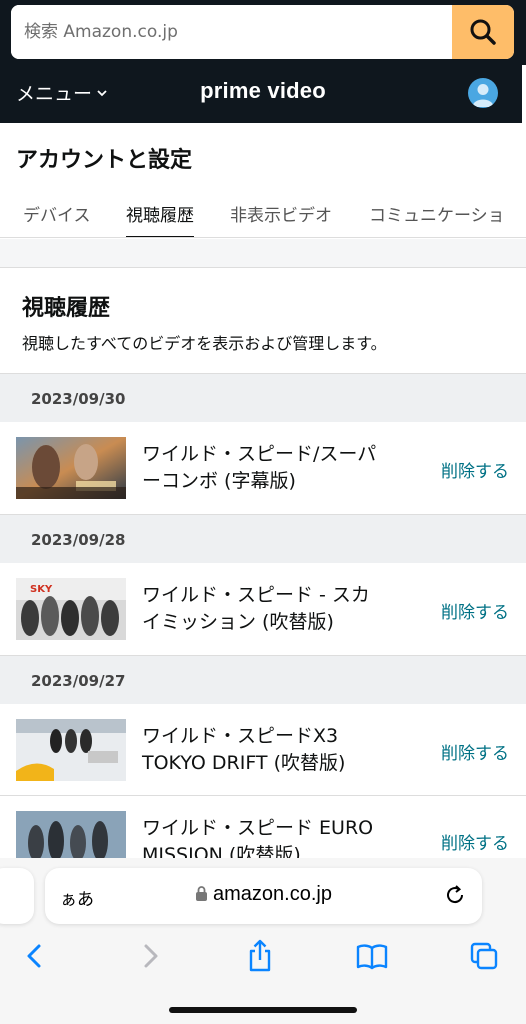 The image size is (526, 1024). I want to click on back-icon, so click(35, 956).